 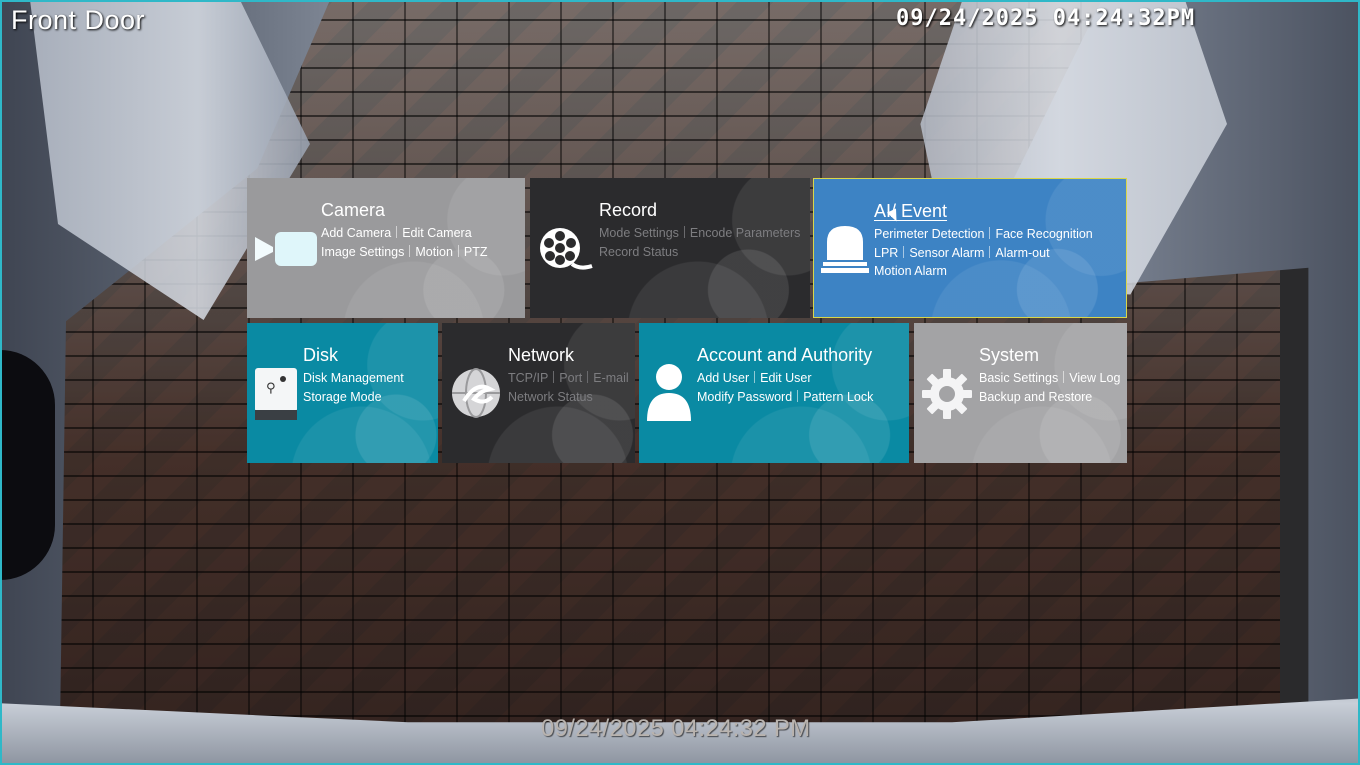 What do you see at coordinates (476, 252) in the screenshot?
I see `menu-link-ptz: PTZ` at bounding box center [476, 252].